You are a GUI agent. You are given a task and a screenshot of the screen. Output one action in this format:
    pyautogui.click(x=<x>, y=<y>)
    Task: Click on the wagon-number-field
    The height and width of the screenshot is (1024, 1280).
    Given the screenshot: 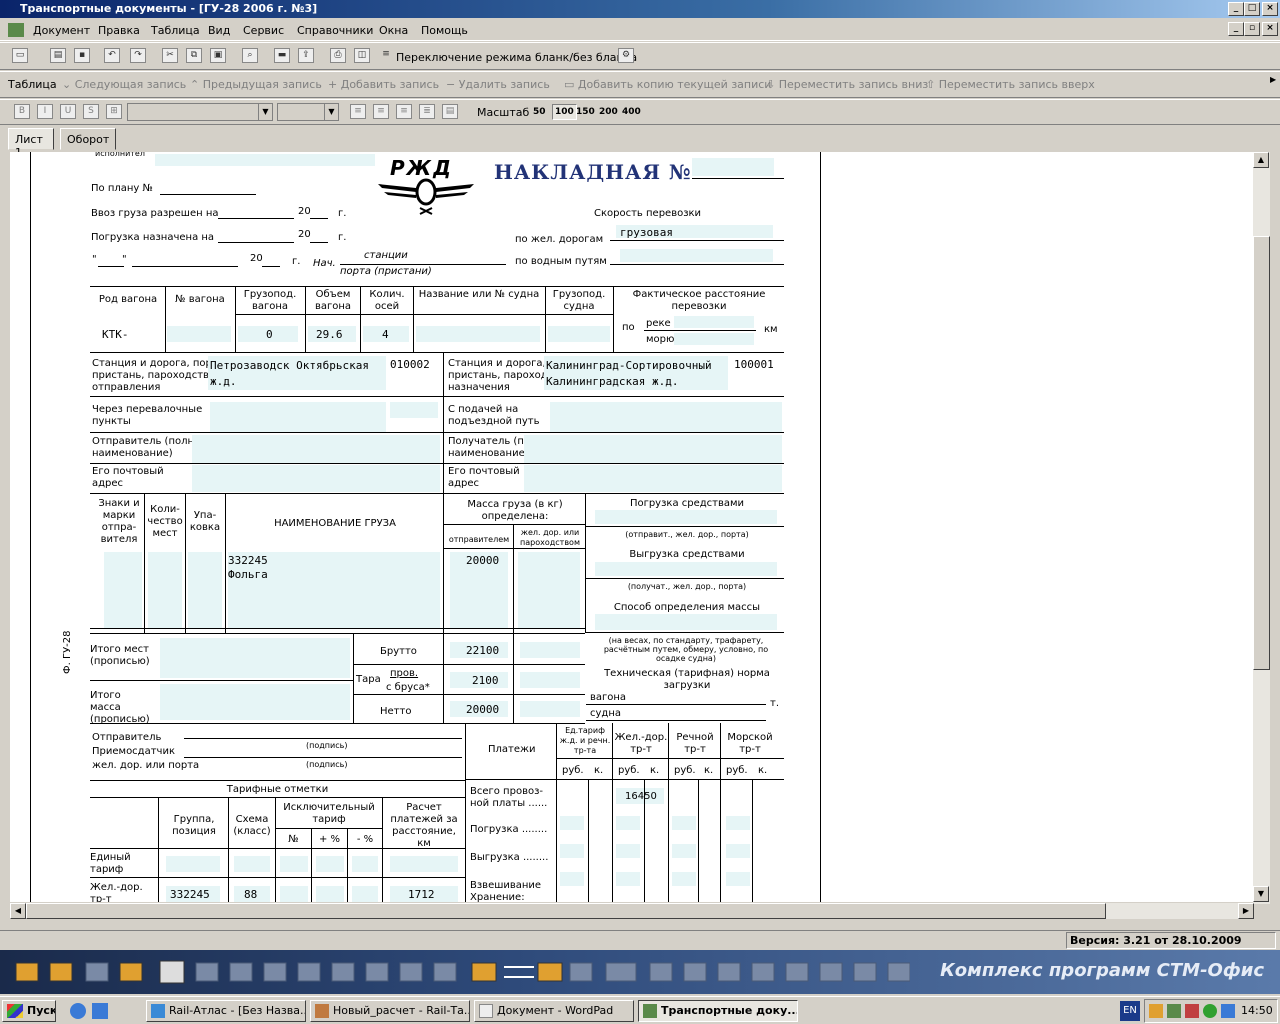 What is the action you would take?
    pyautogui.click(x=199, y=334)
    